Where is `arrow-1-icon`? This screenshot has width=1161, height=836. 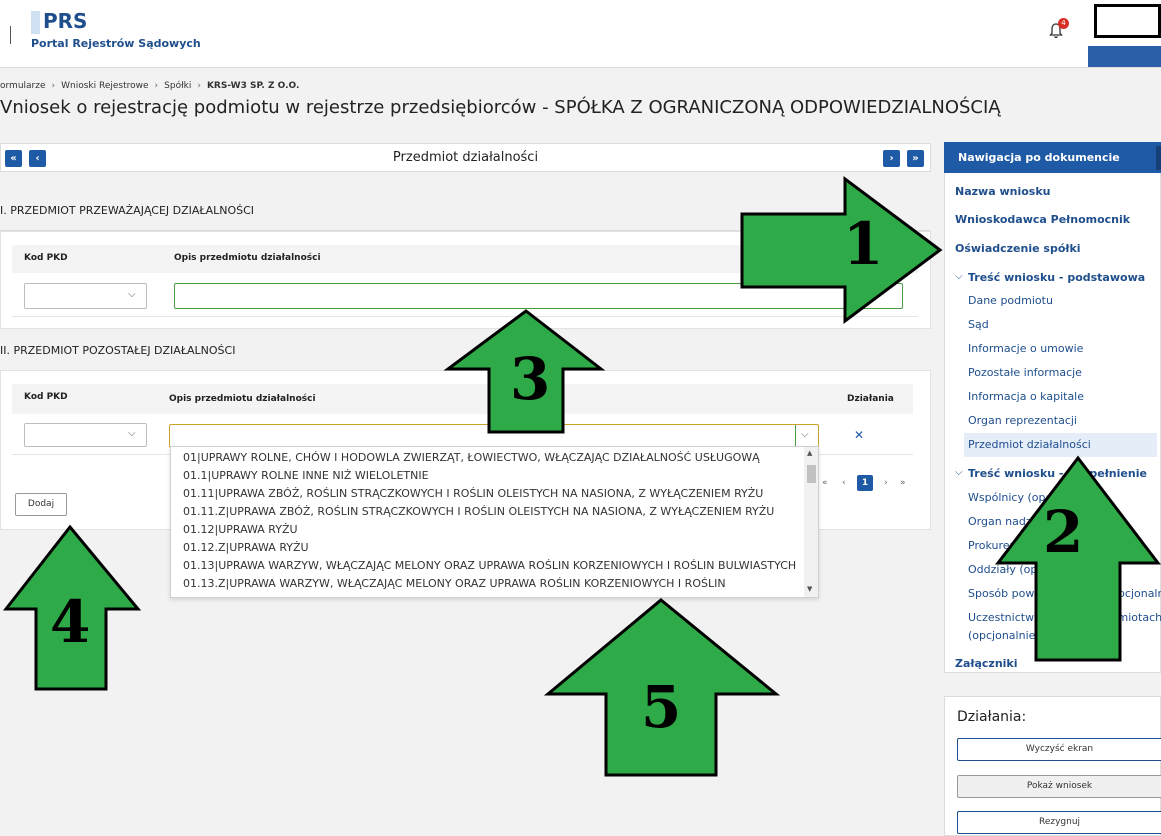 arrow-1-icon is located at coordinates (841, 250).